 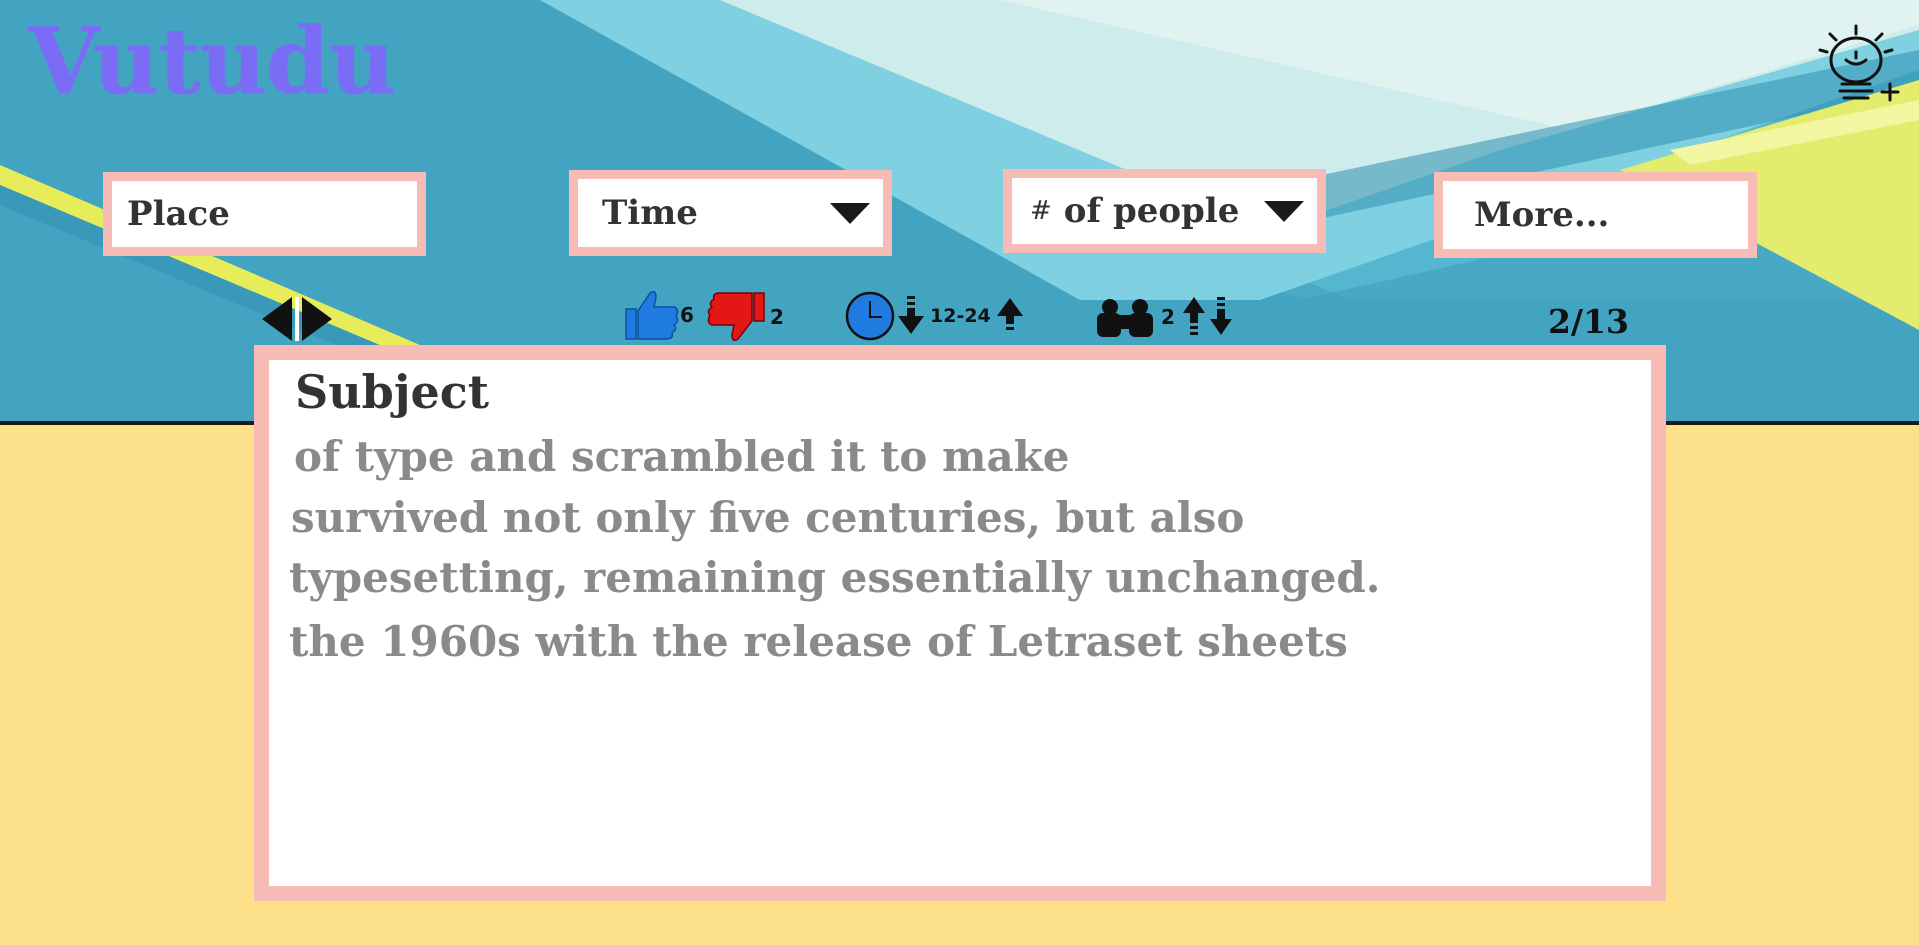 I want to click on people-count-dropdown: # of people, so click(x=1164, y=211).